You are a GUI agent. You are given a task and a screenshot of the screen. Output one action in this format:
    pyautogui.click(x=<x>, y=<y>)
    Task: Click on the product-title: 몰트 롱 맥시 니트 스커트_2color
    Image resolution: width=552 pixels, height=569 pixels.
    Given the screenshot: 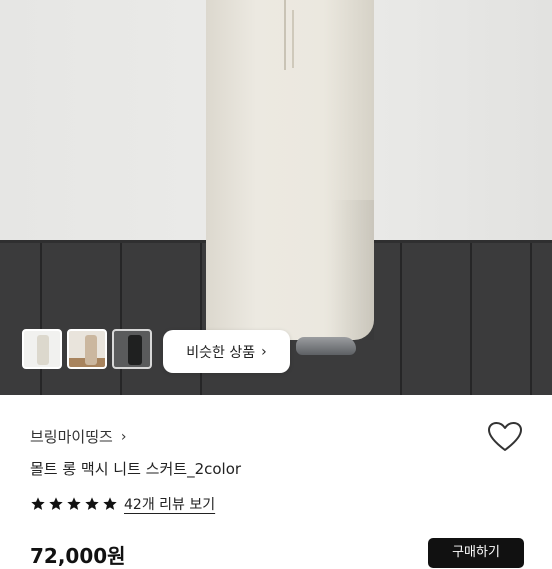 What is the action you would take?
    pyautogui.click(x=136, y=469)
    